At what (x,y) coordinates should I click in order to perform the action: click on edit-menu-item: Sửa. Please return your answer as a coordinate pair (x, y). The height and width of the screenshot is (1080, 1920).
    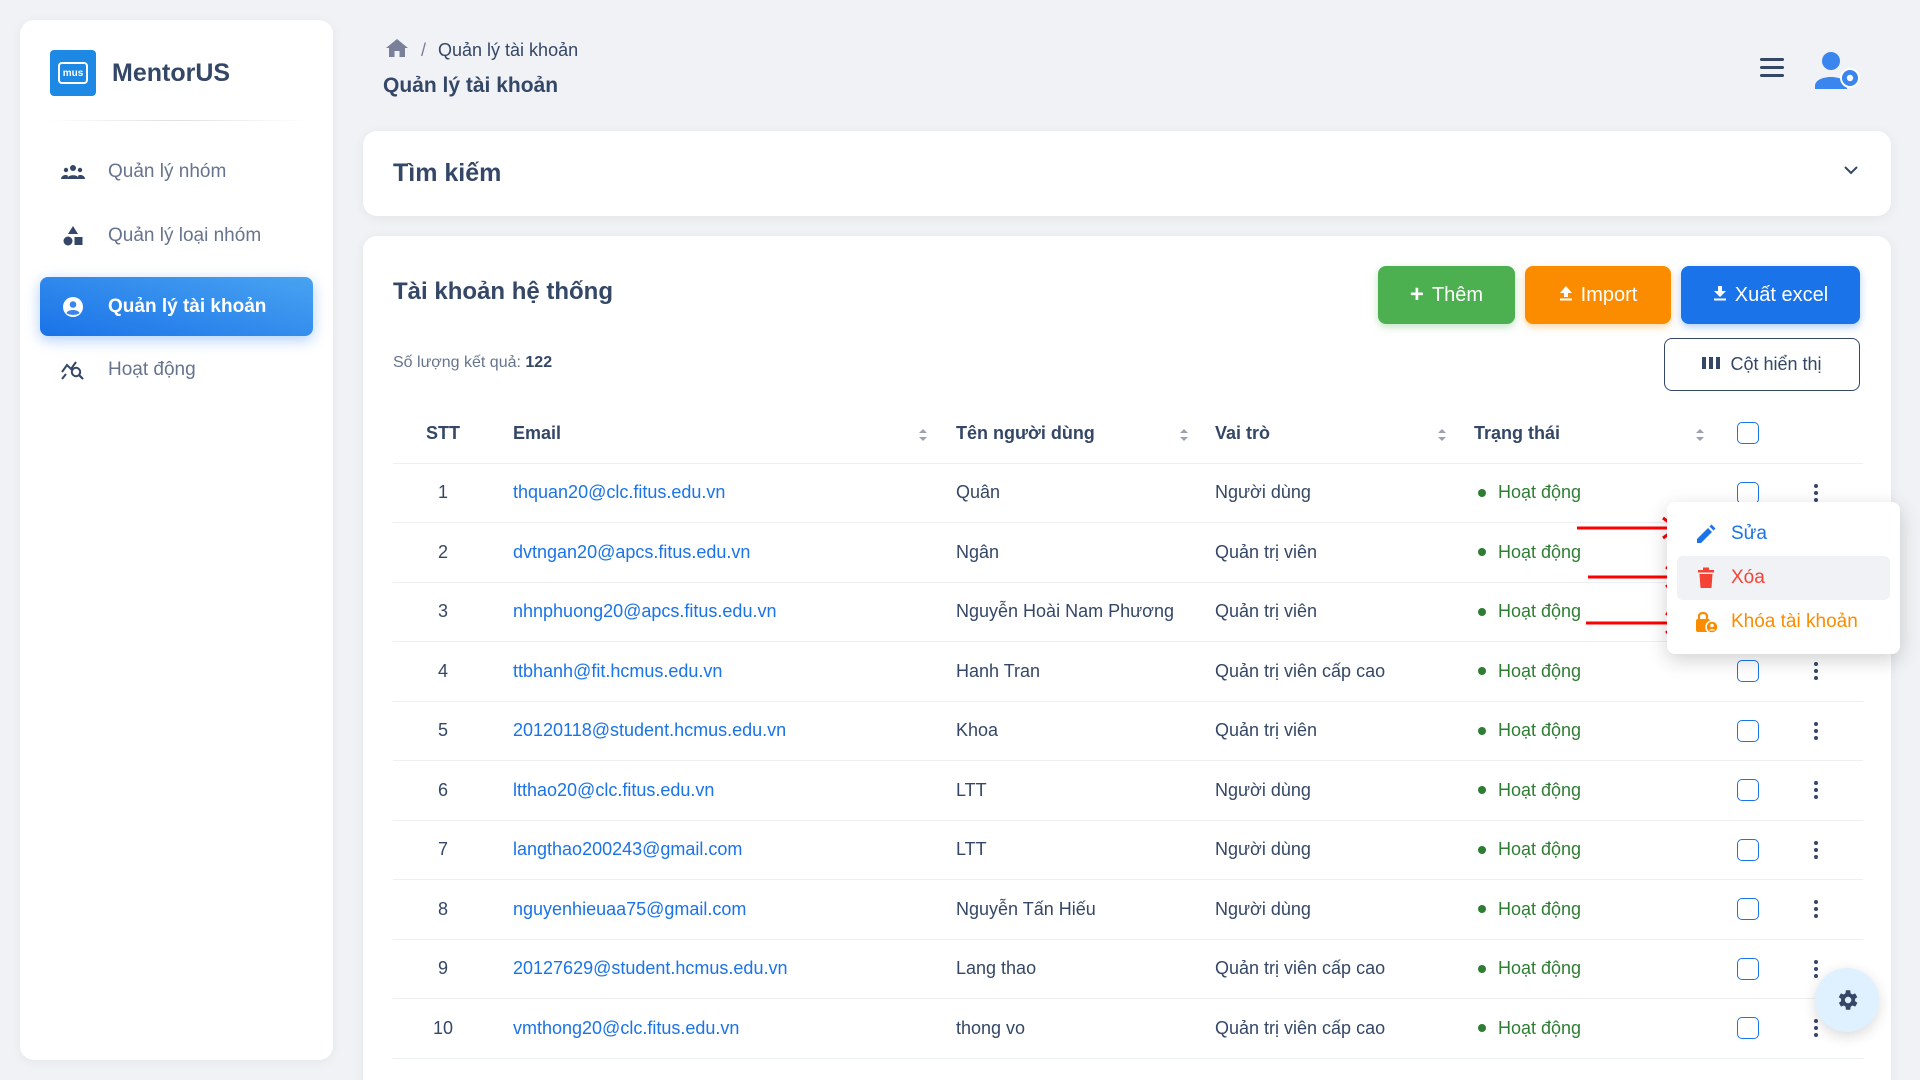
    Looking at the image, I should click on (1783, 534).